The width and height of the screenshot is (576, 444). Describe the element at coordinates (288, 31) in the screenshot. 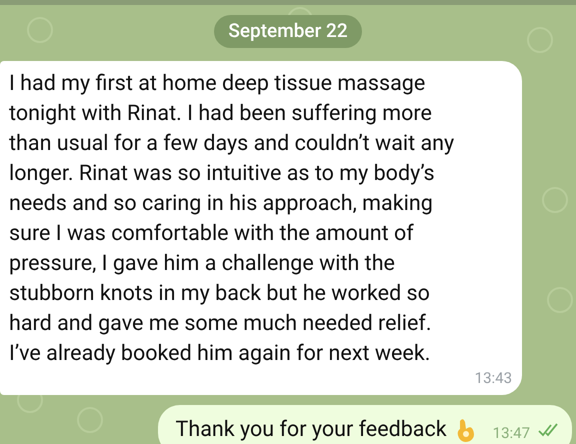

I see `date-chip: September 22` at that location.